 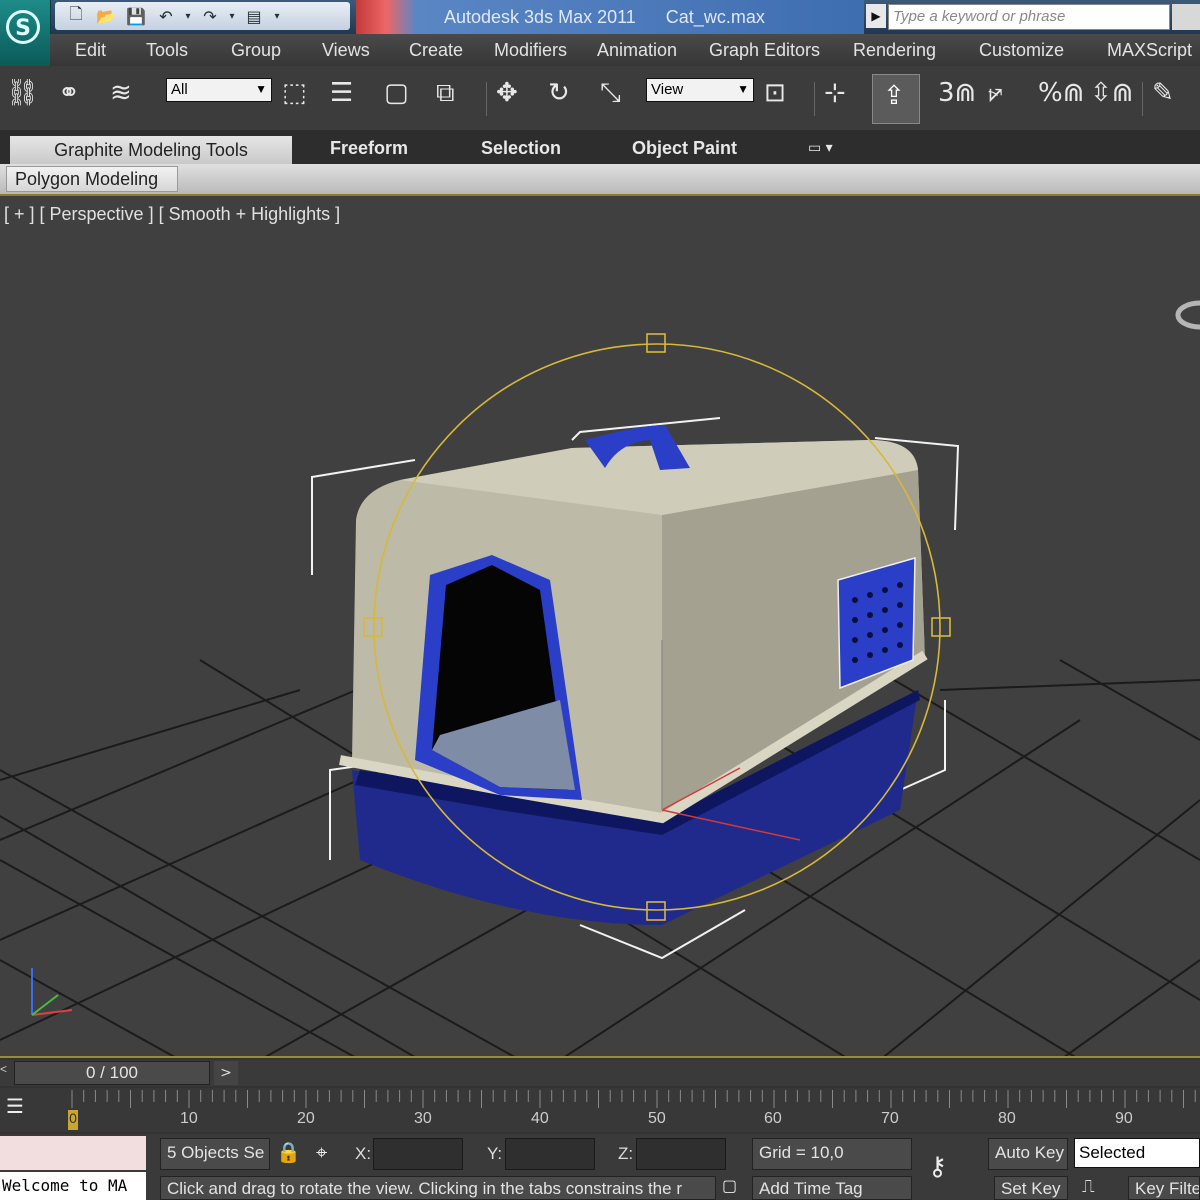 What do you see at coordinates (610, 93) in the screenshot?
I see `scale-icon: ⤡` at bounding box center [610, 93].